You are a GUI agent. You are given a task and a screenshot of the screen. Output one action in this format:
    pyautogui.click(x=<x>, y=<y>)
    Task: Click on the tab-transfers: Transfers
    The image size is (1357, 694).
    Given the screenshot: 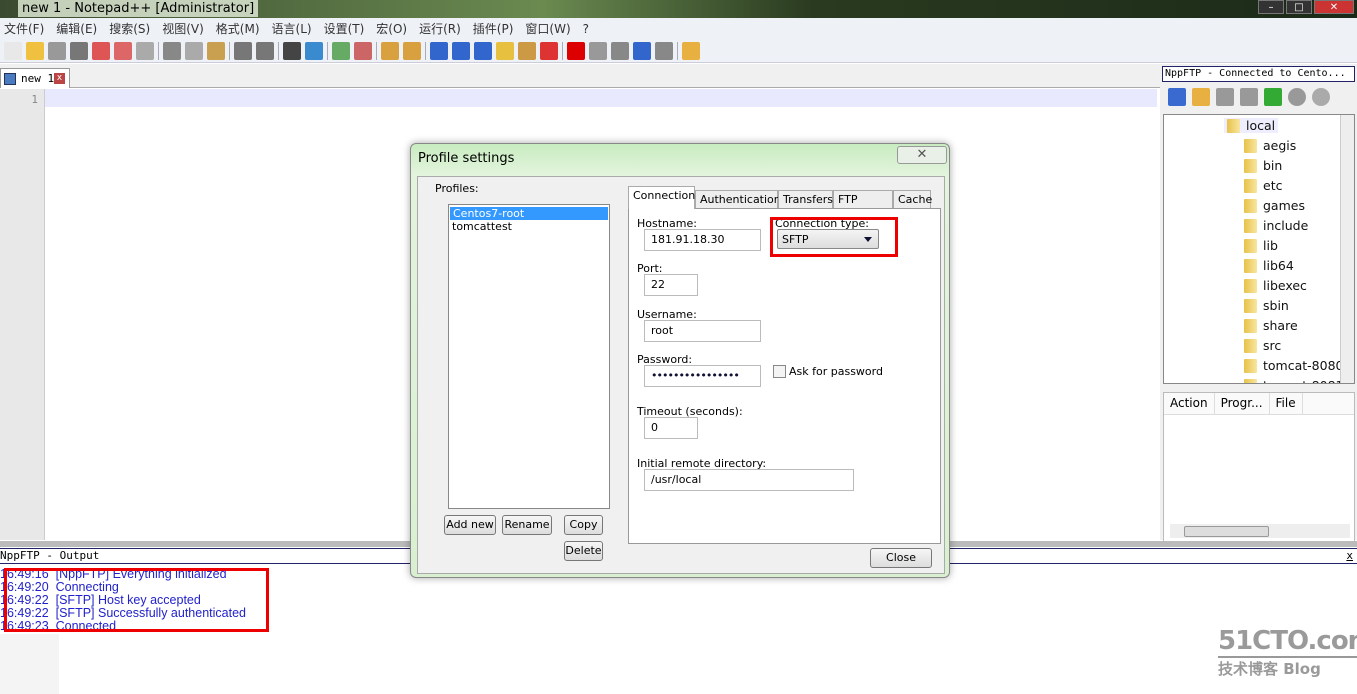 What is the action you would take?
    pyautogui.click(x=805, y=199)
    